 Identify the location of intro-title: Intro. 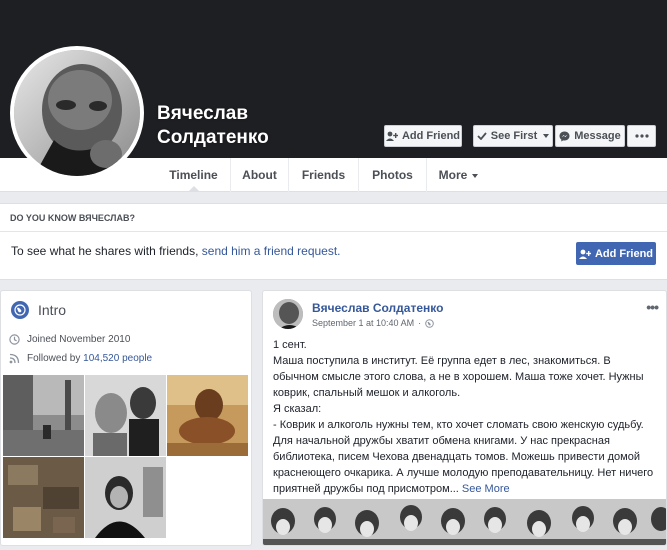
(52, 310).